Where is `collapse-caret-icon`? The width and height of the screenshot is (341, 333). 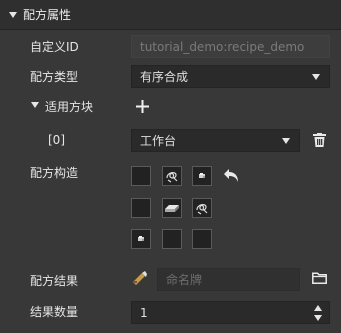 collapse-caret-icon is located at coordinates (13, 14).